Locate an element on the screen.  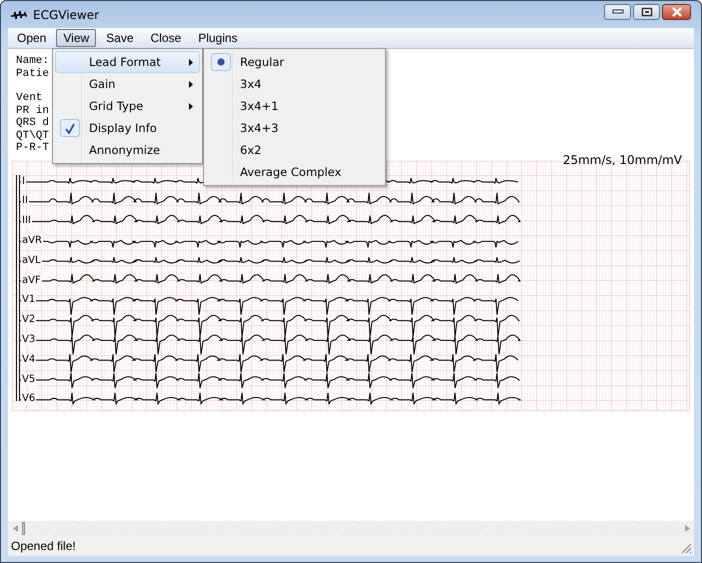
menu-entry: Regular is located at coordinates (294, 62).